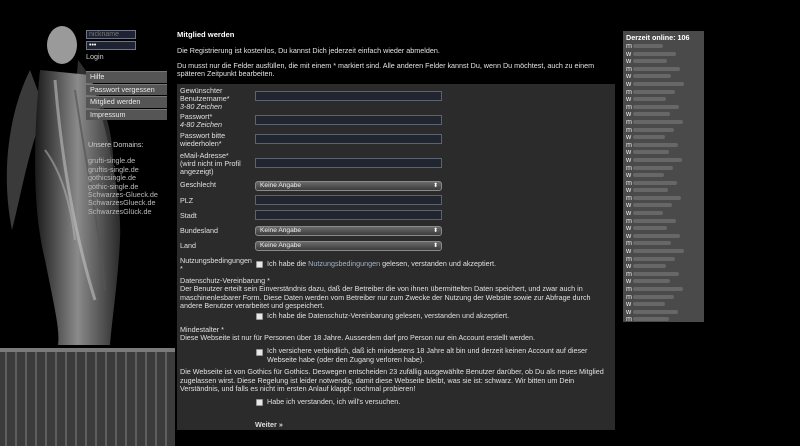 The height and width of the screenshot is (446, 800). What do you see at coordinates (259, 264) in the screenshot?
I see `terms-checkbox` at bounding box center [259, 264].